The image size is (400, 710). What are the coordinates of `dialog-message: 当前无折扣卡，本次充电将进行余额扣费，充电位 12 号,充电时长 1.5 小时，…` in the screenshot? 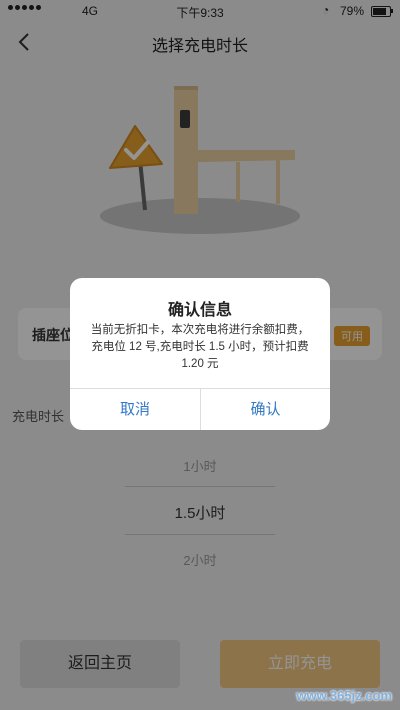 It's located at (200, 347).